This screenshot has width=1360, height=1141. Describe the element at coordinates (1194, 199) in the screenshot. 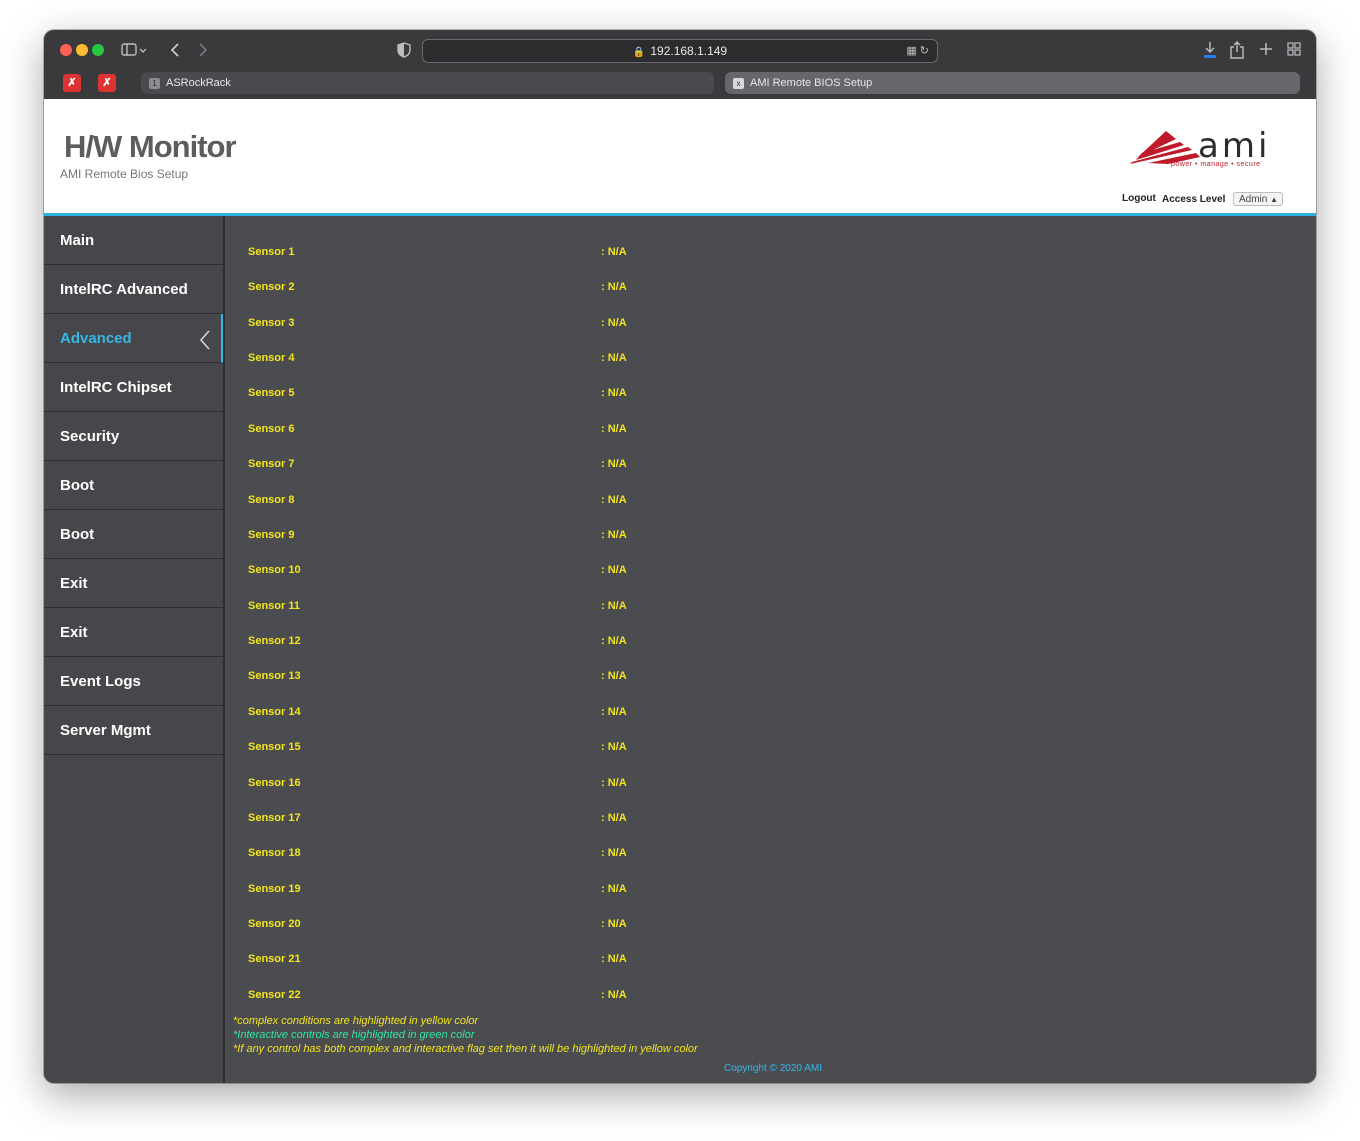

I see `access-level-label: Access Level` at that location.